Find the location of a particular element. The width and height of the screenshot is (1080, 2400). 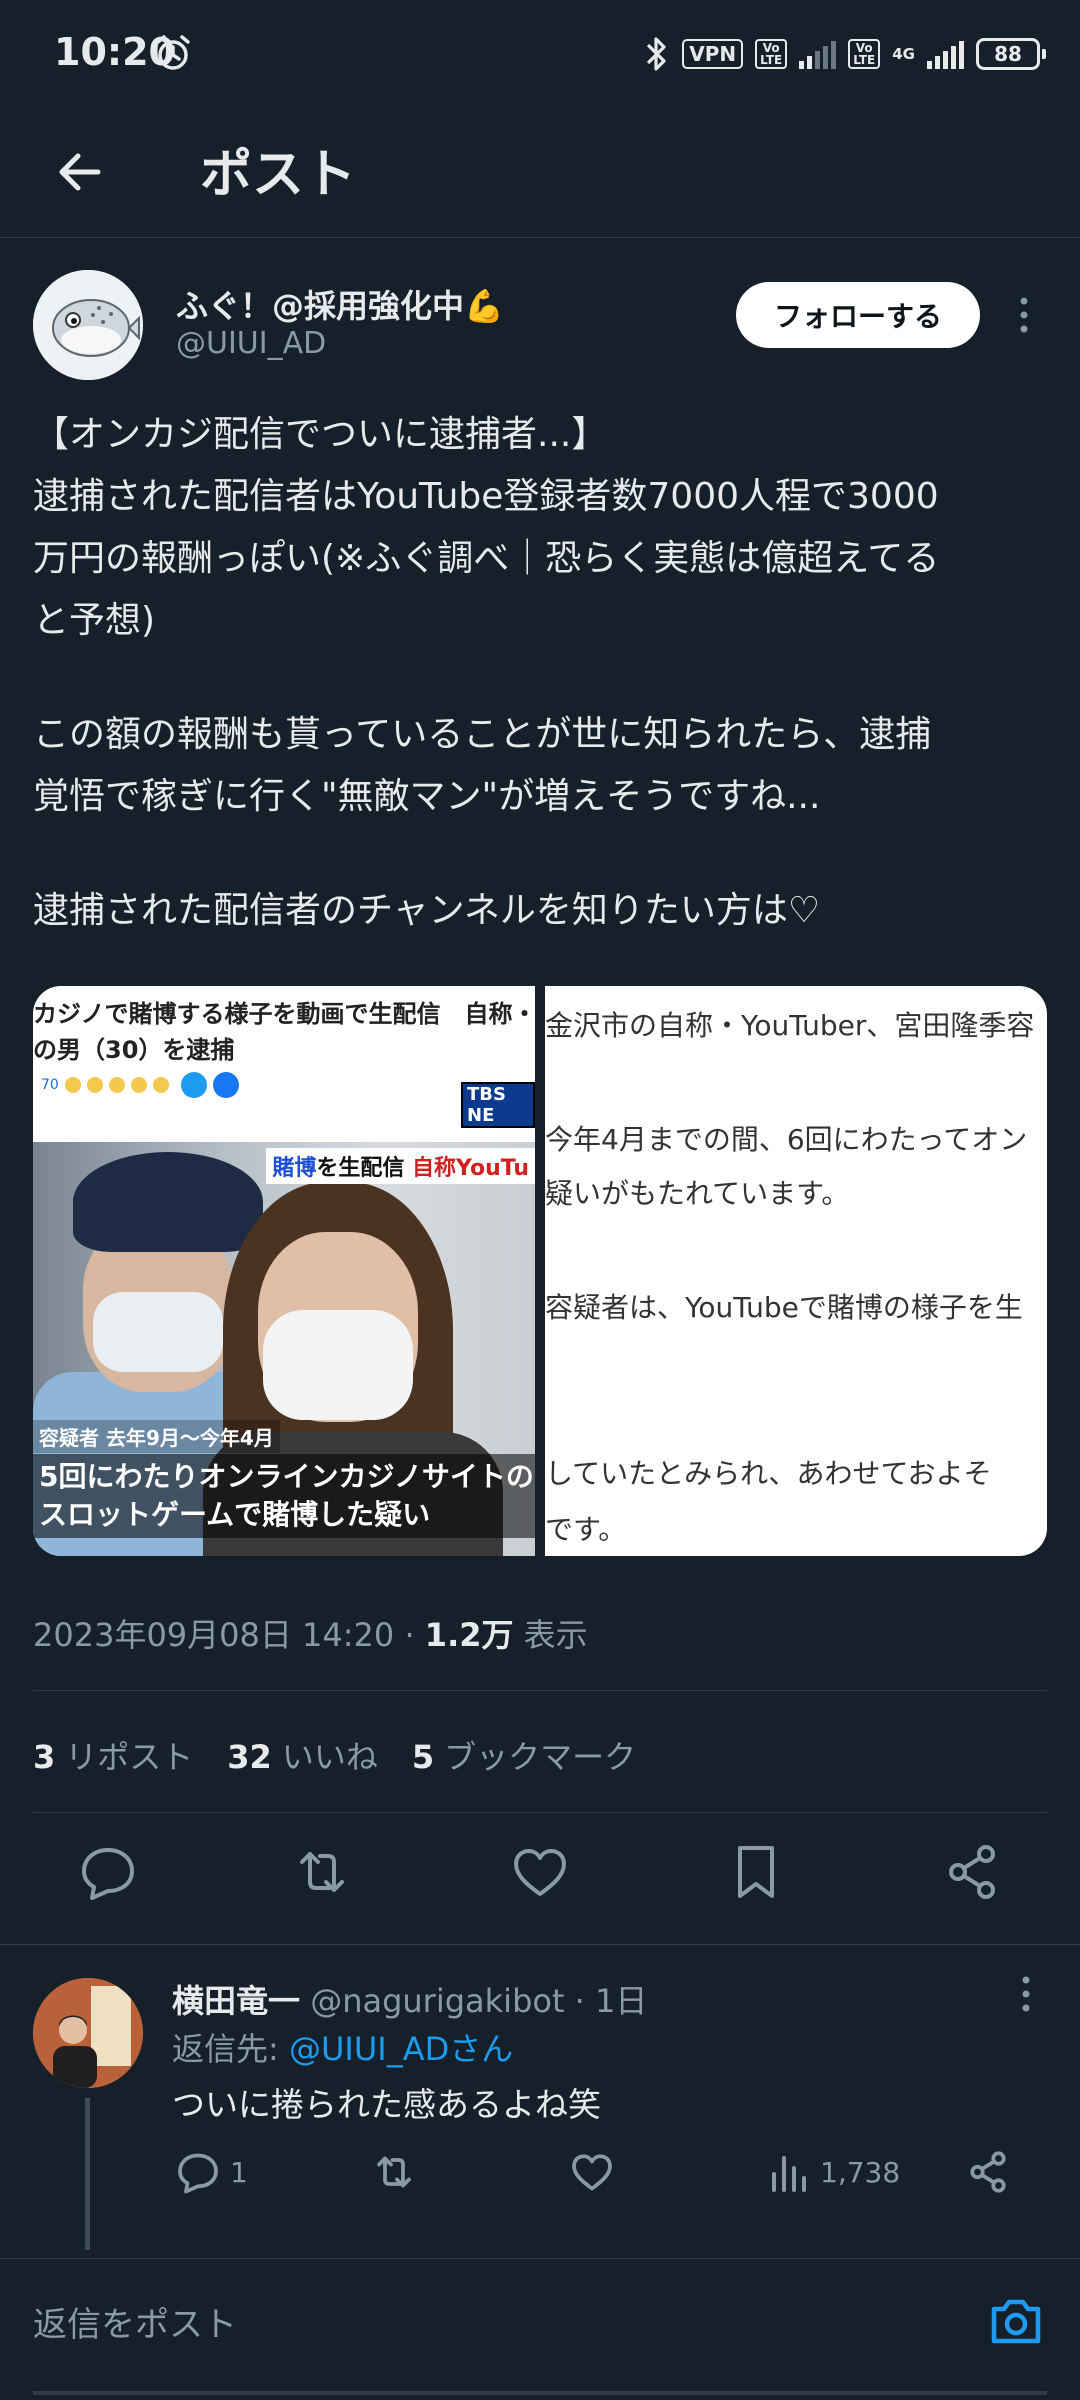

reply-avatar is located at coordinates (88, 2033).